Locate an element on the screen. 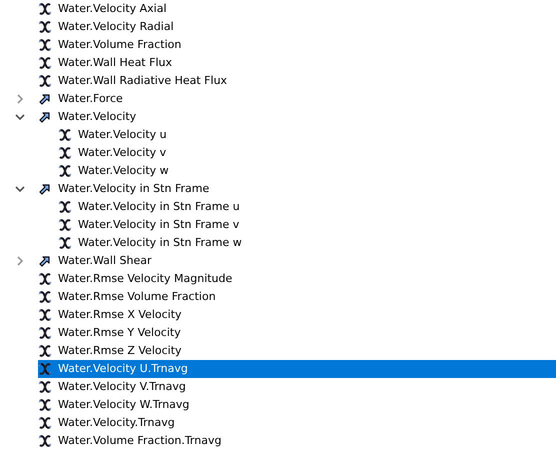 Image resolution: width=556 pixels, height=451 pixels. tree-item: Water.Volume Fraction.Trnavg is located at coordinates (297, 441).